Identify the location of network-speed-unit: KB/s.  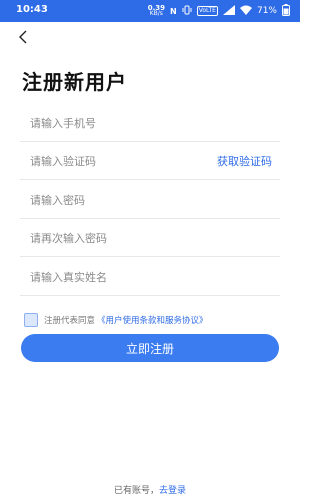
(156, 13).